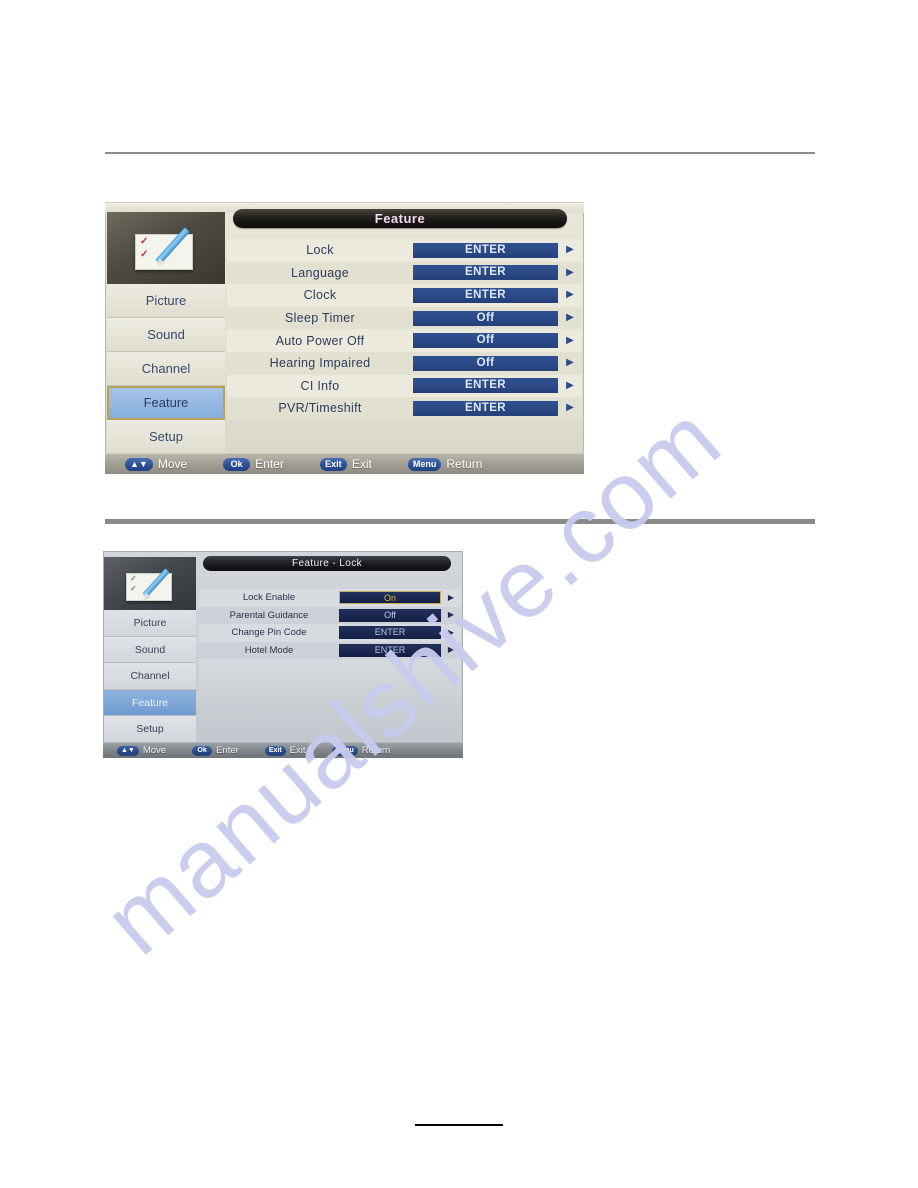 This screenshot has height=1188, width=918. I want to click on menu-row-pvr-timeshift: PVR/Timeshift ENTER ▶, so click(404, 408).